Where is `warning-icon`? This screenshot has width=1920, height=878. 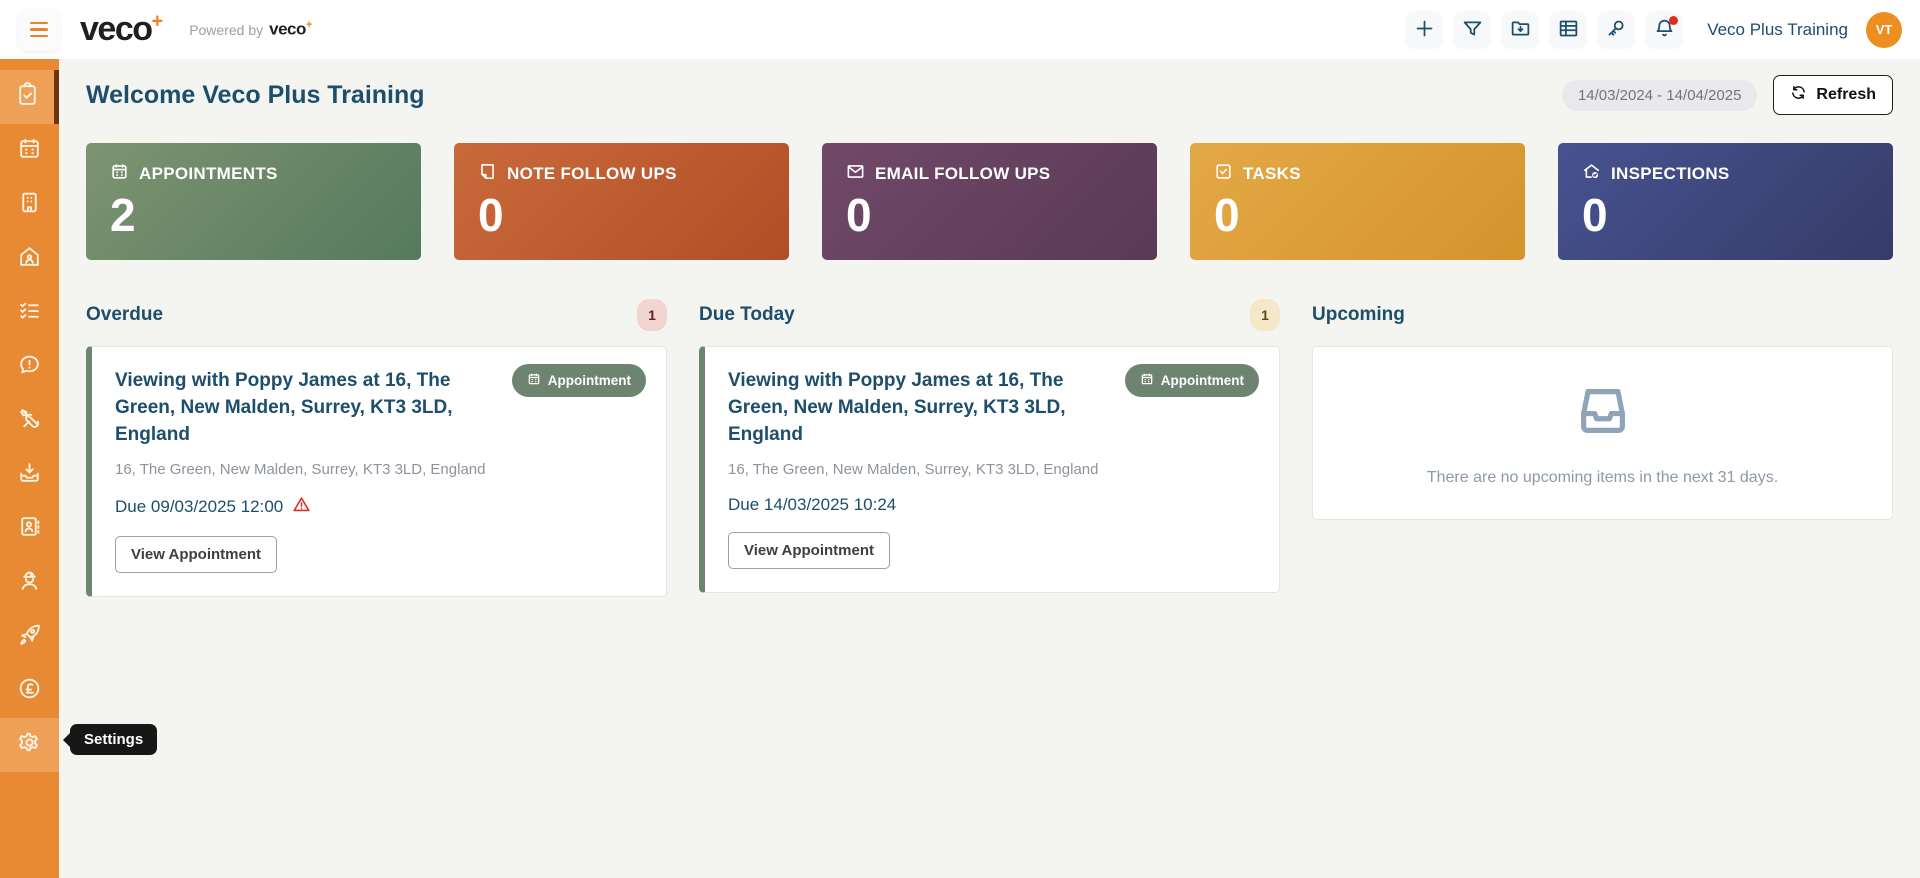 warning-icon is located at coordinates (301, 507).